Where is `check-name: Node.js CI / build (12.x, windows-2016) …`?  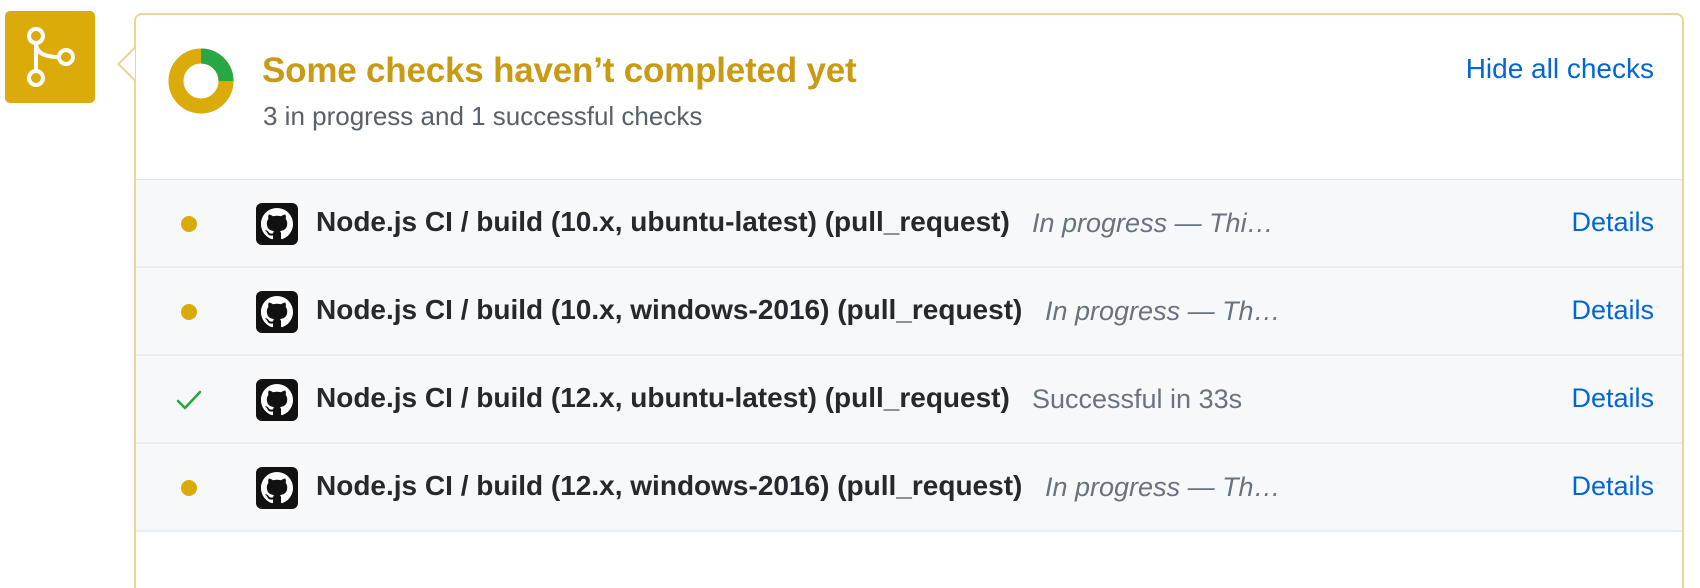 check-name: Node.js CI / build (12.x, windows-2016) … is located at coordinates (669, 485).